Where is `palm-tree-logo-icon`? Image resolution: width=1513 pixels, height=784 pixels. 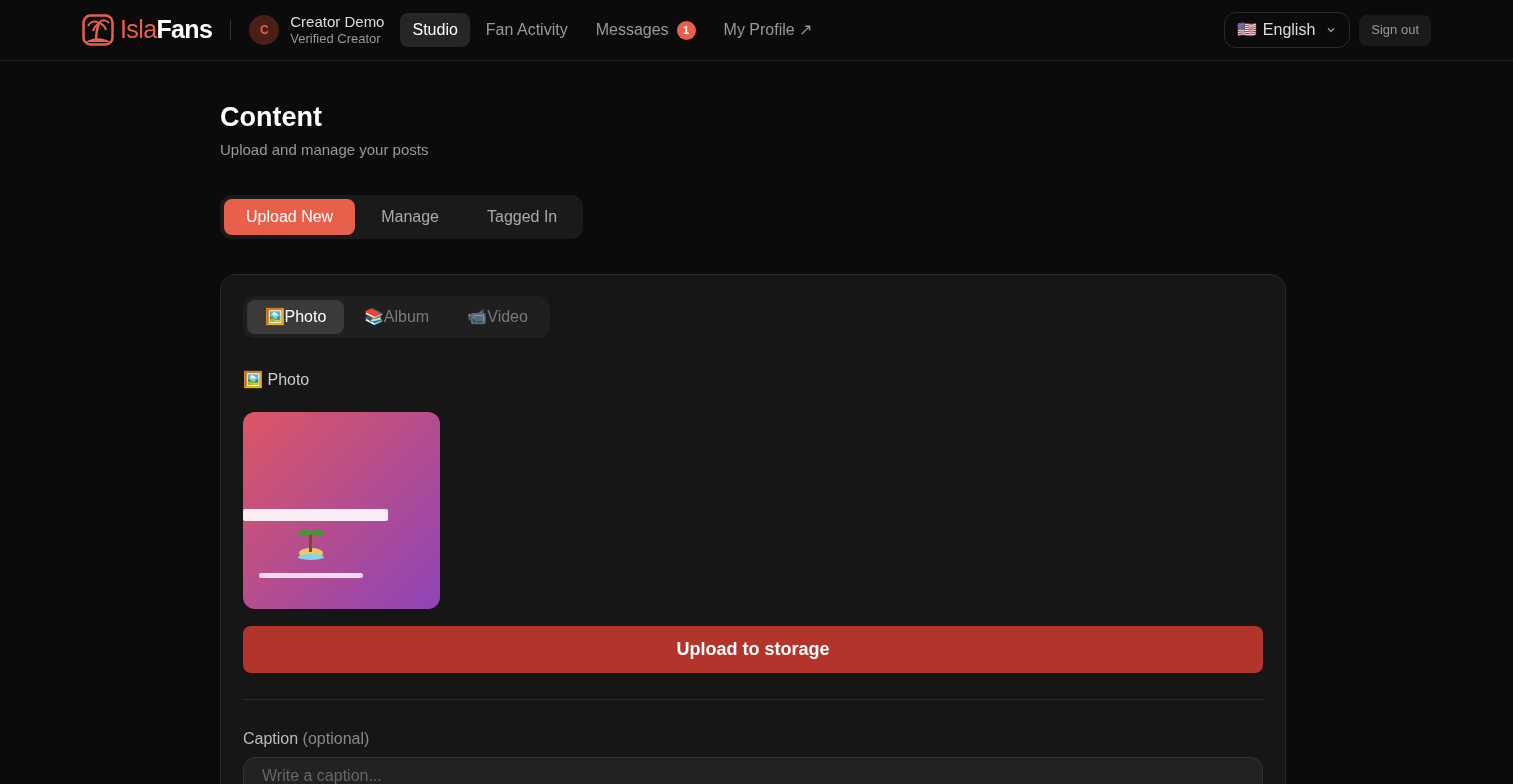 palm-tree-logo-icon is located at coordinates (98, 30).